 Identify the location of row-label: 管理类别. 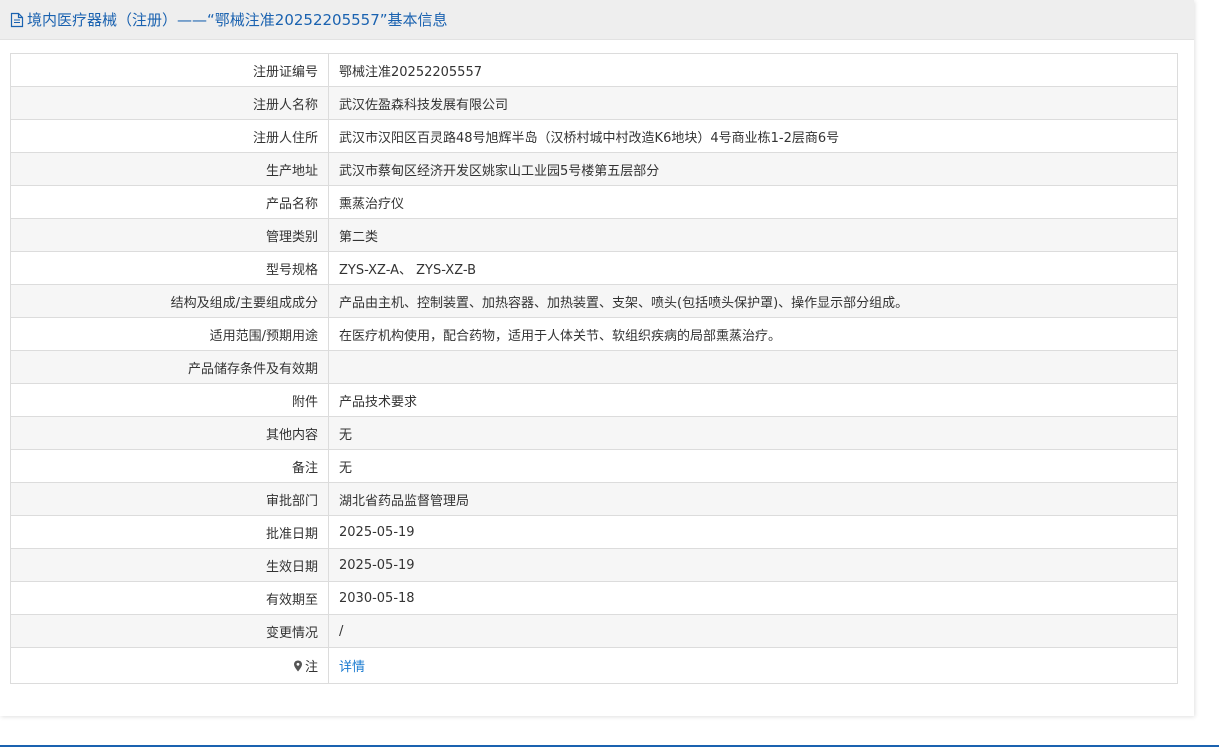
(169, 235).